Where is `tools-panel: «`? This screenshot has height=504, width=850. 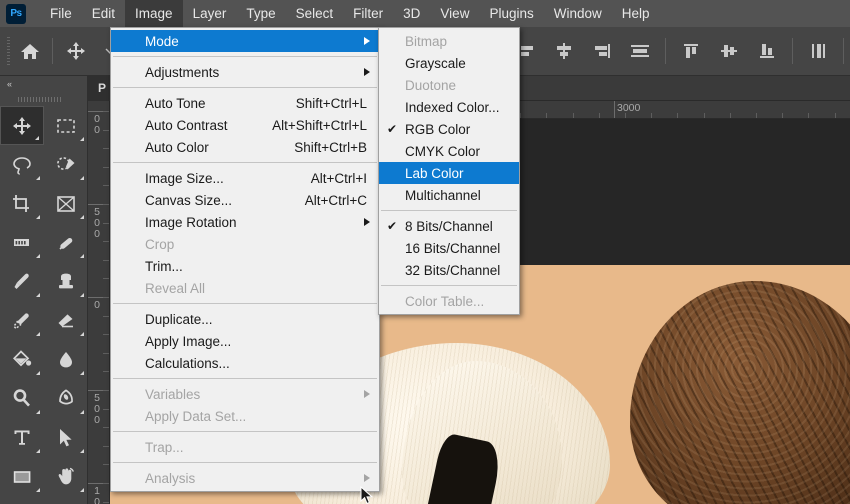
tools-panel: « is located at coordinates (44, 290).